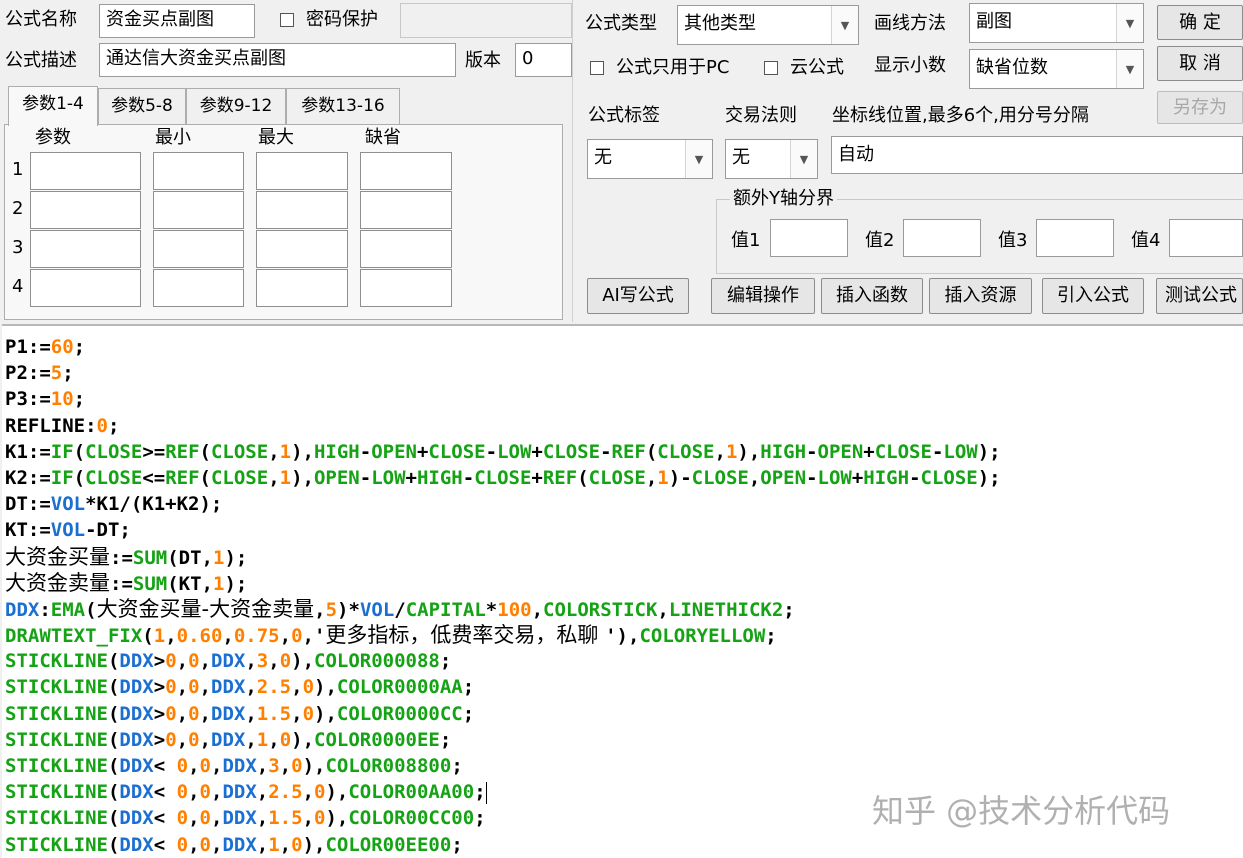 Image resolution: width=1243 pixels, height=858 pixels. What do you see at coordinates (142, 106) in the screenshot?
I see `tab-params-5-8: 参数5-8` at bounding box center [142, 106].